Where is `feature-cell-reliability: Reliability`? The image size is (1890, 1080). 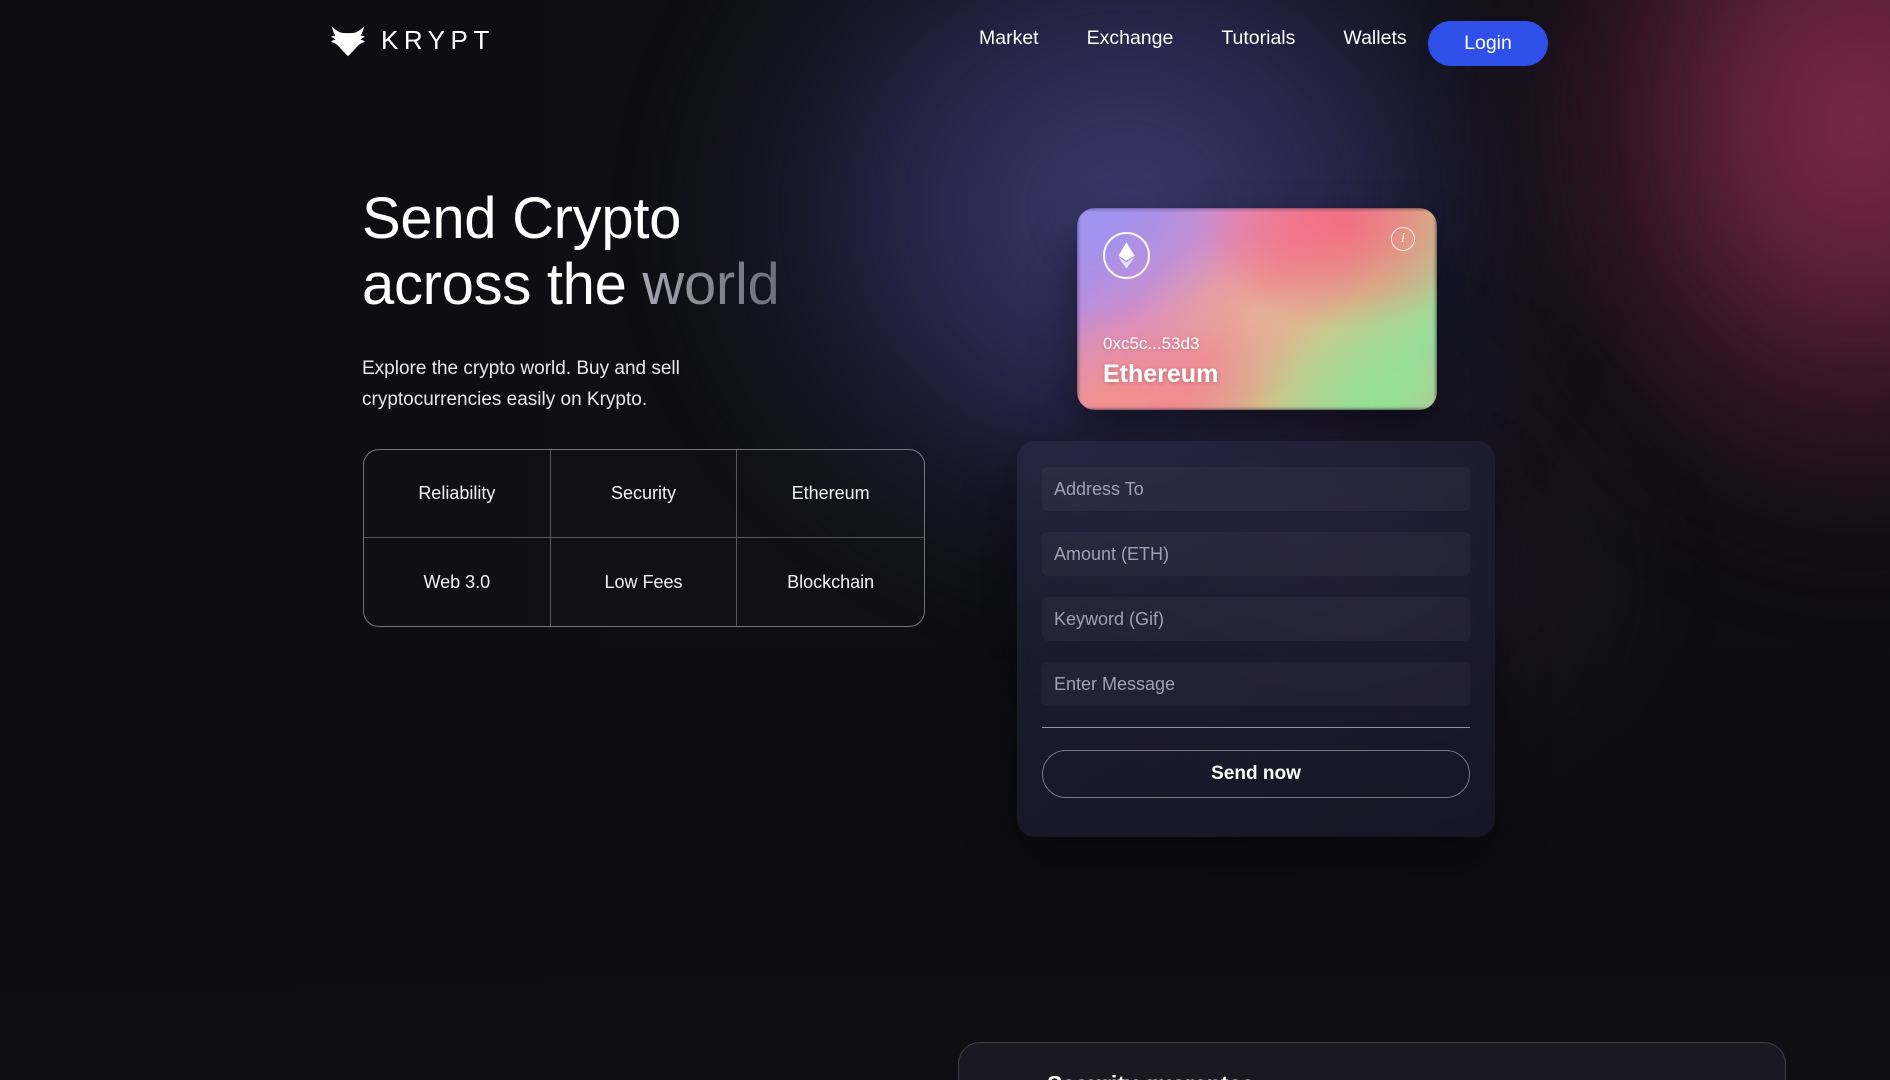
feature-cell-reliability: Reliability is located at coordinates (457, 494).